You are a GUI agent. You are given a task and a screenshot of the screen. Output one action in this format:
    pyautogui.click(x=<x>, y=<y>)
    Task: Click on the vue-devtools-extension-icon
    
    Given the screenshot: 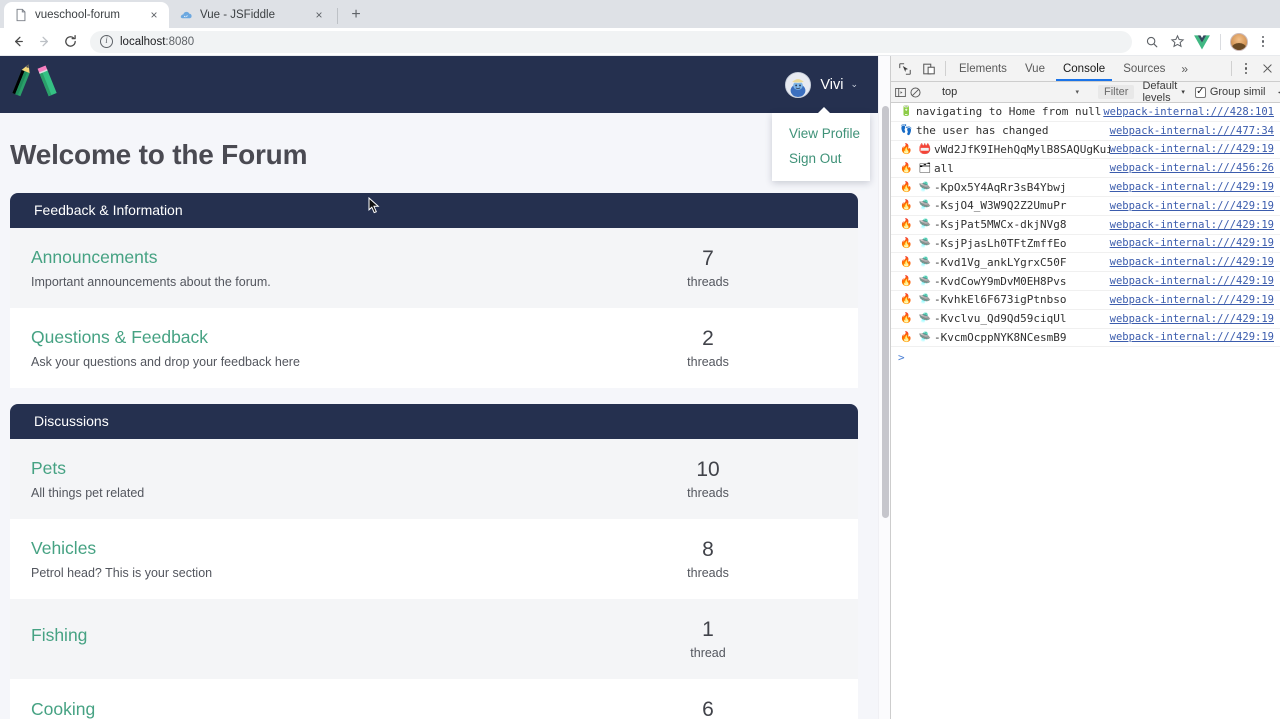 What is the action you would take?
    pyautogui.click(x=1202, y=42)
    